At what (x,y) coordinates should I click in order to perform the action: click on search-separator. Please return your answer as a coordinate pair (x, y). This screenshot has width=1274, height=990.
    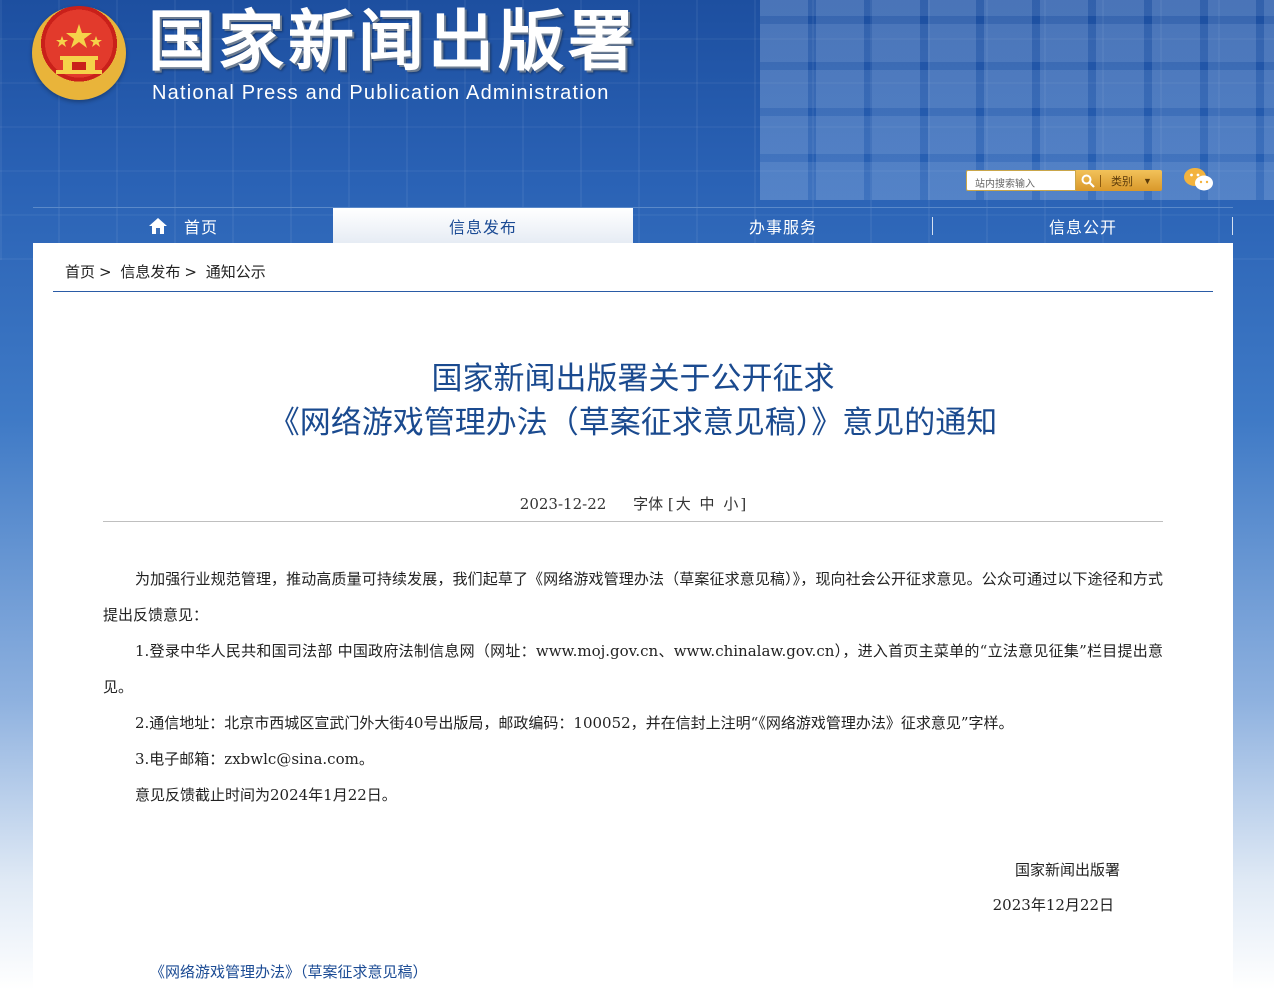
    Looking at the image, I should click on (1100, 181).